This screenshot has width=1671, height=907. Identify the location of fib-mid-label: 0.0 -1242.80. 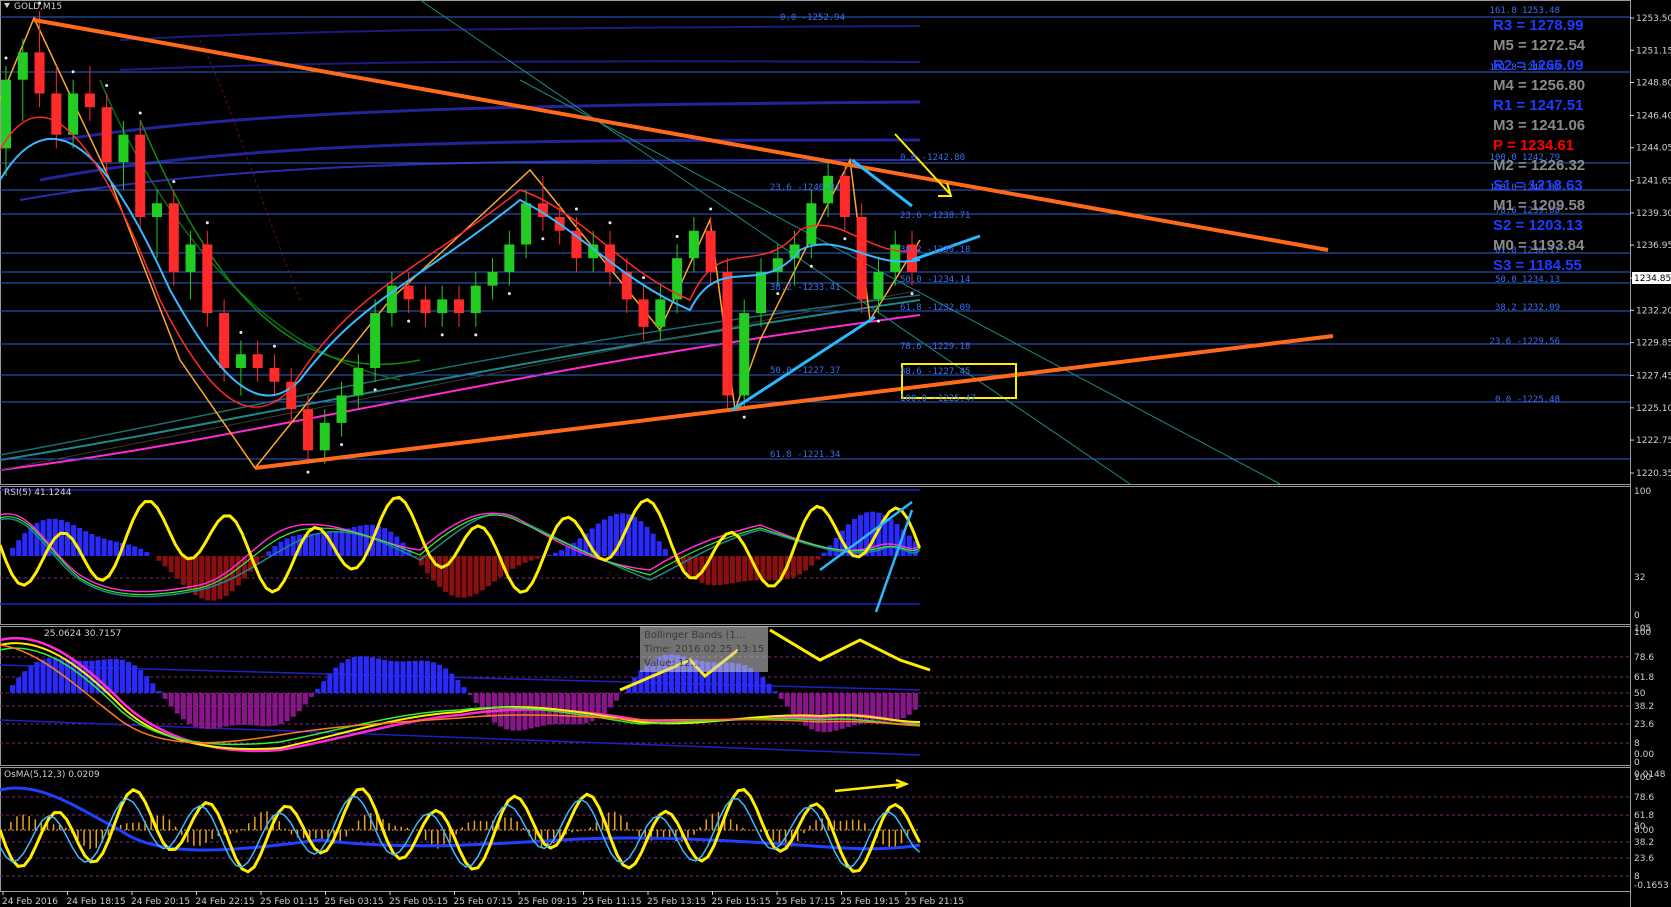
(932, 158).